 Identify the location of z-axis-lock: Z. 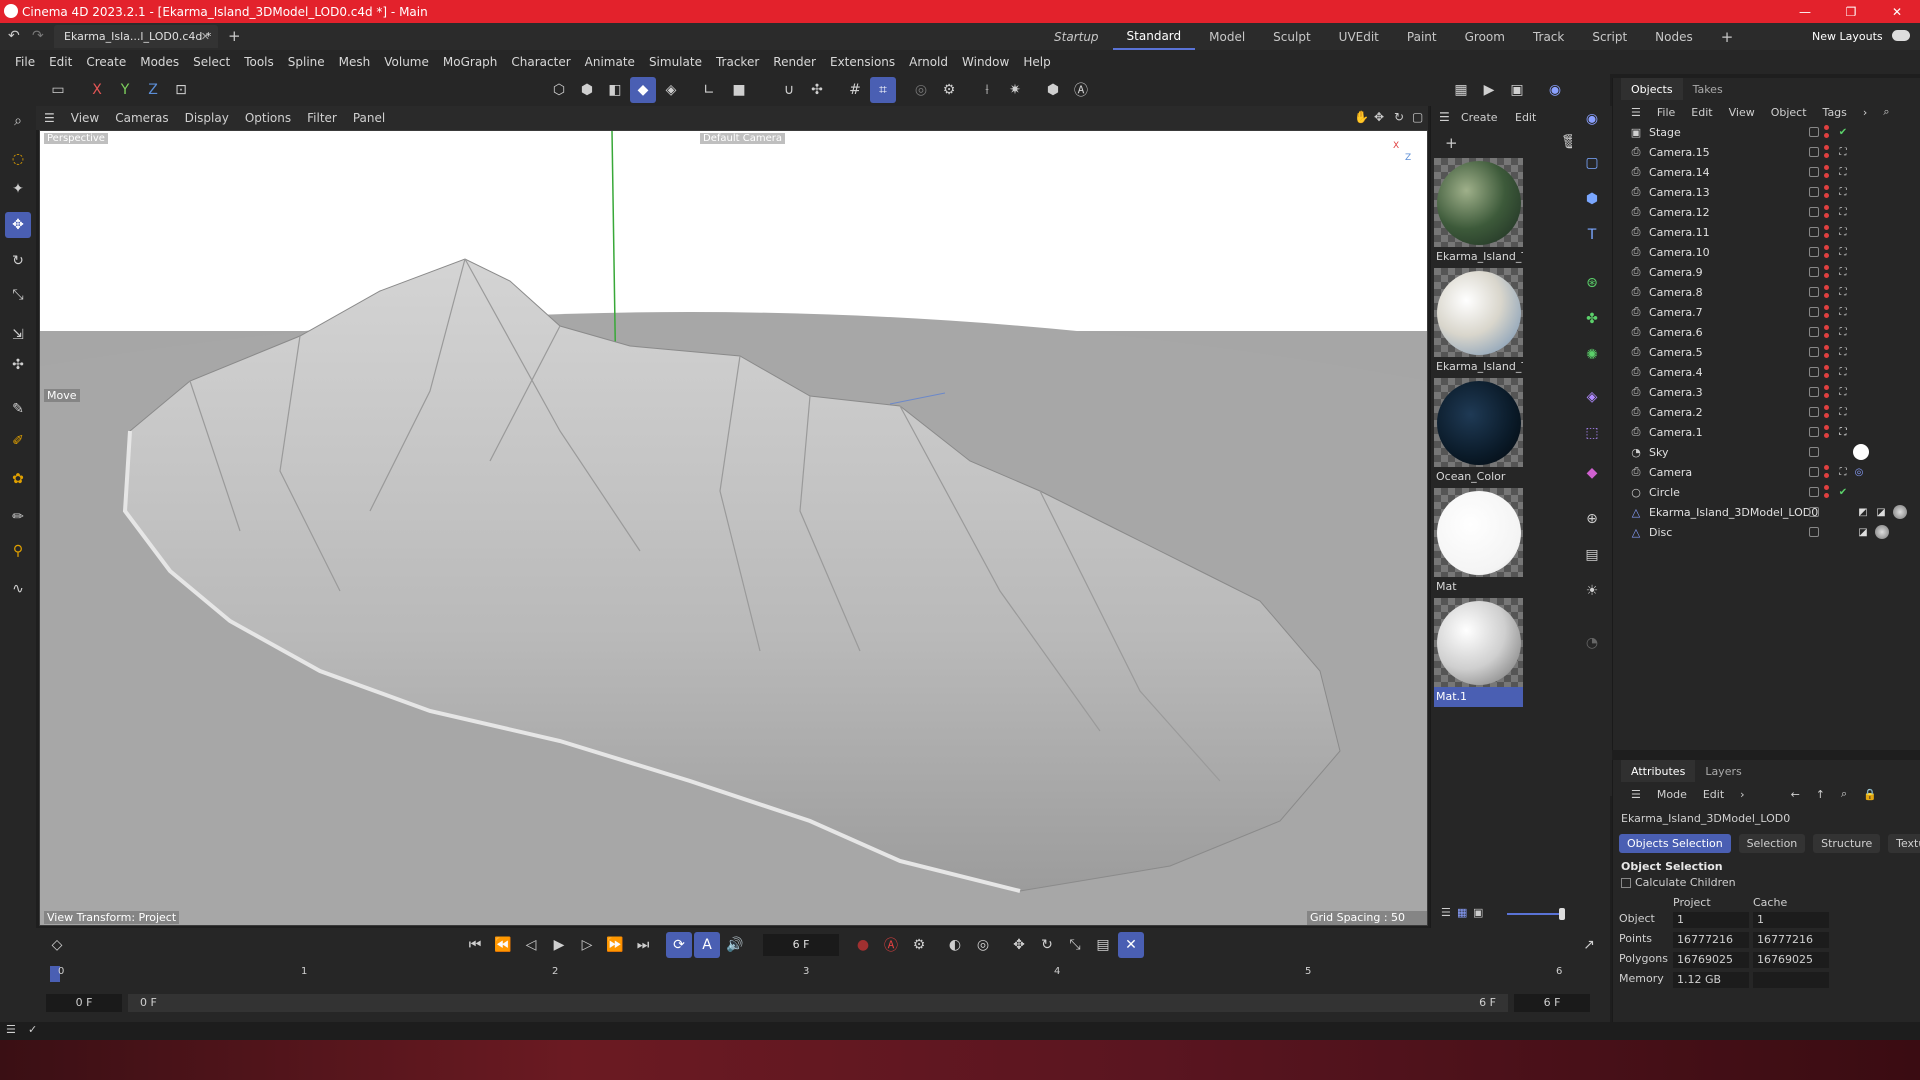
(153, 90).